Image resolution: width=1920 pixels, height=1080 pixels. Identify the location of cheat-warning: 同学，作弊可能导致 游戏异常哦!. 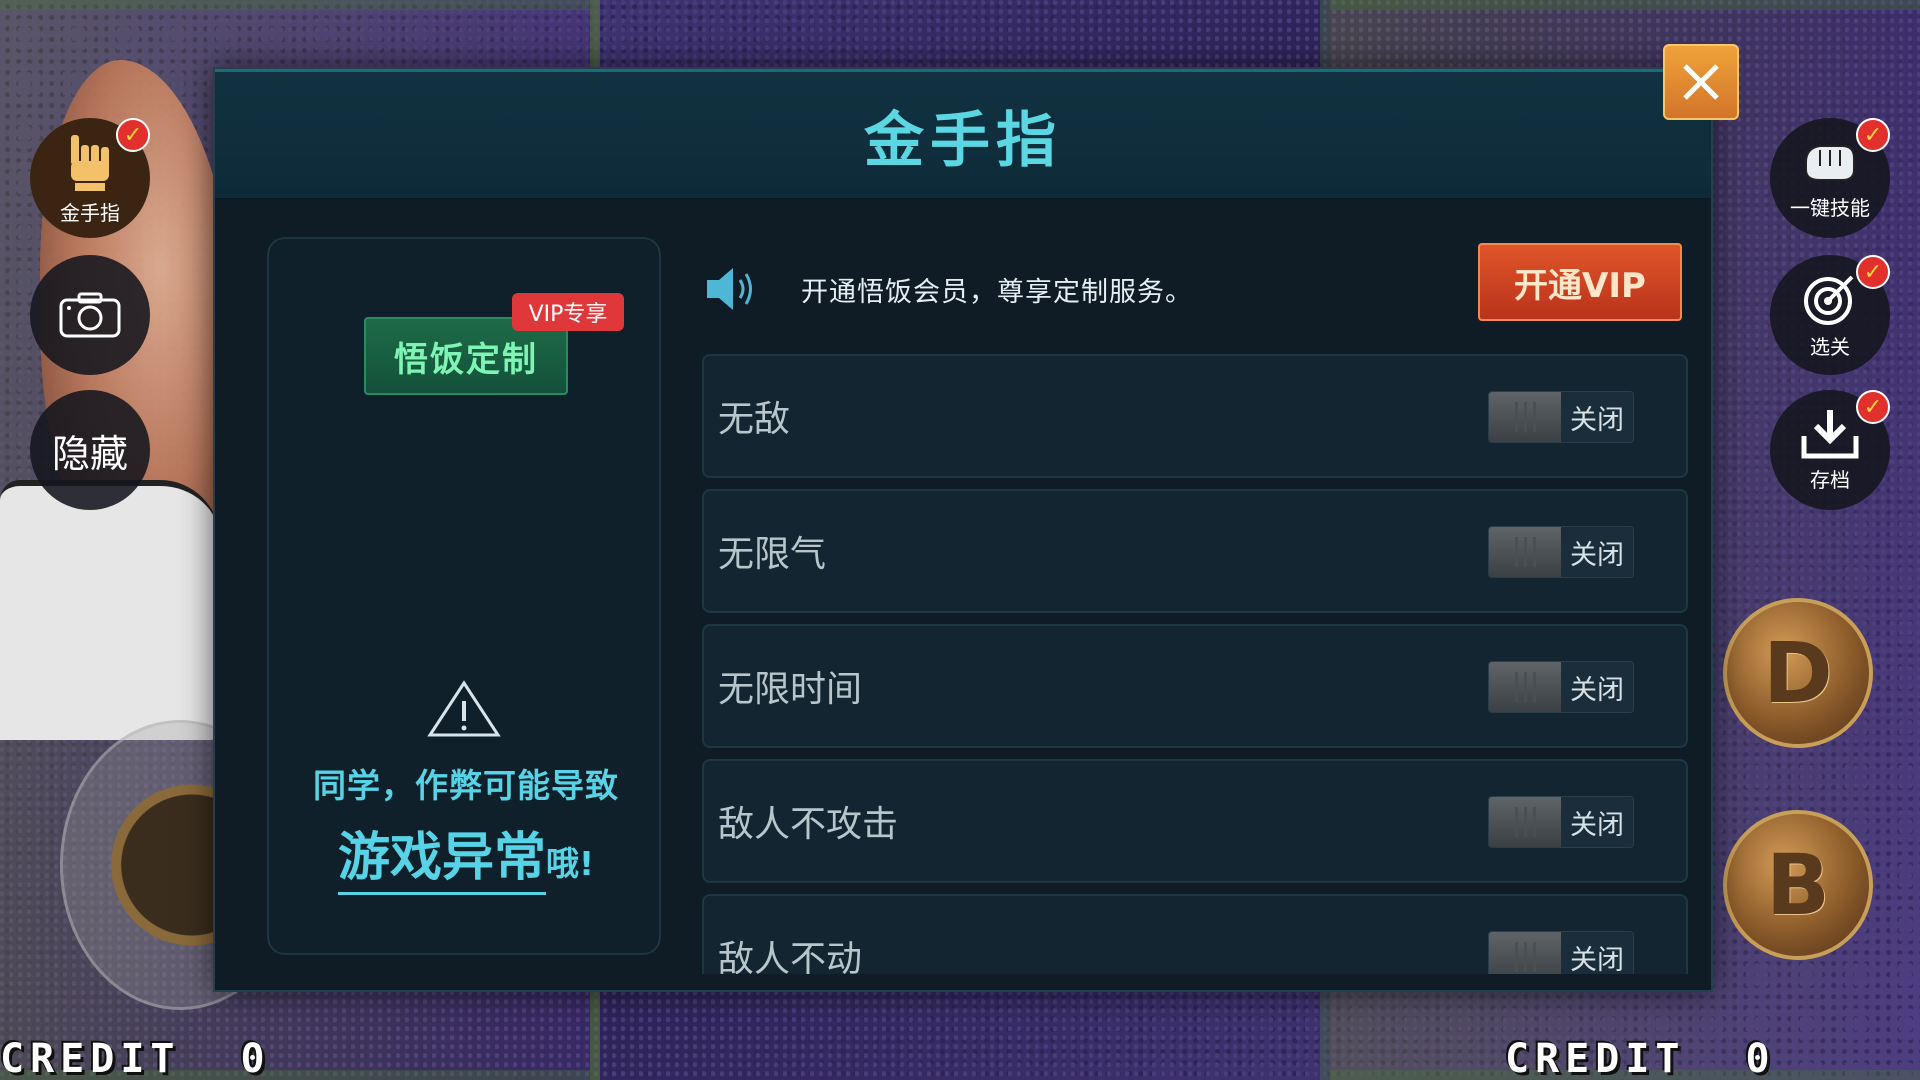
(466, 827).